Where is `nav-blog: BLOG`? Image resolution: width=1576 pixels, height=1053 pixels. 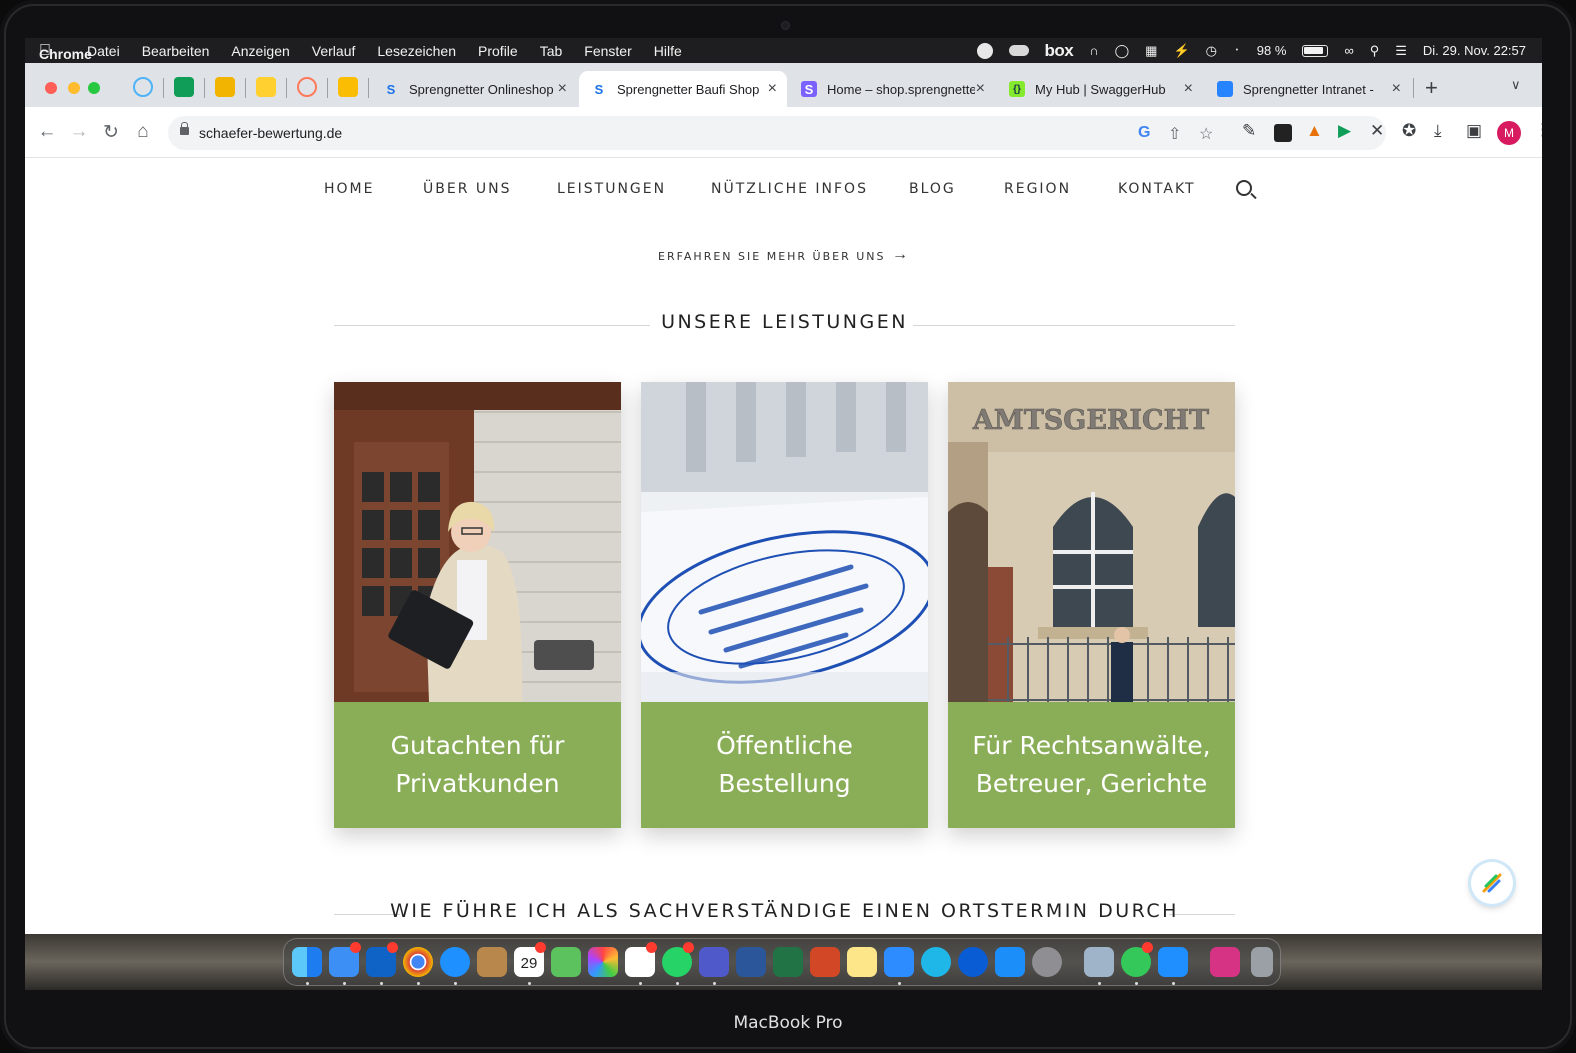
nav-blog: BLOG is located at coordinates (932, 189).